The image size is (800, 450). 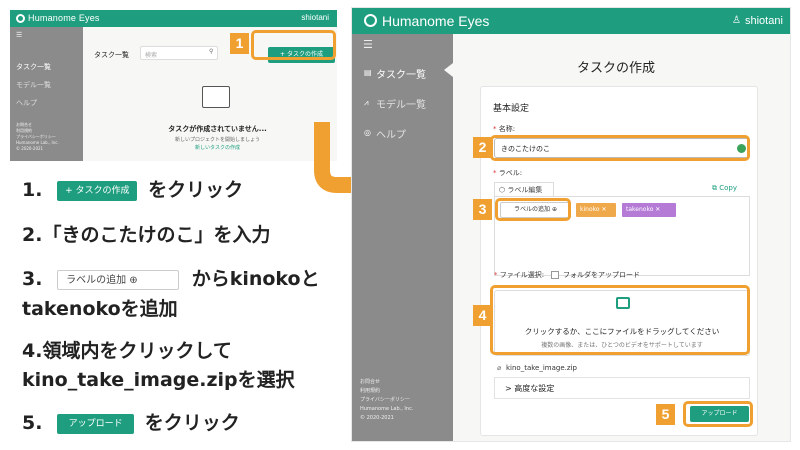 I want to click on step-3-cont: takenokoを追加, so click(x=100, y=309).